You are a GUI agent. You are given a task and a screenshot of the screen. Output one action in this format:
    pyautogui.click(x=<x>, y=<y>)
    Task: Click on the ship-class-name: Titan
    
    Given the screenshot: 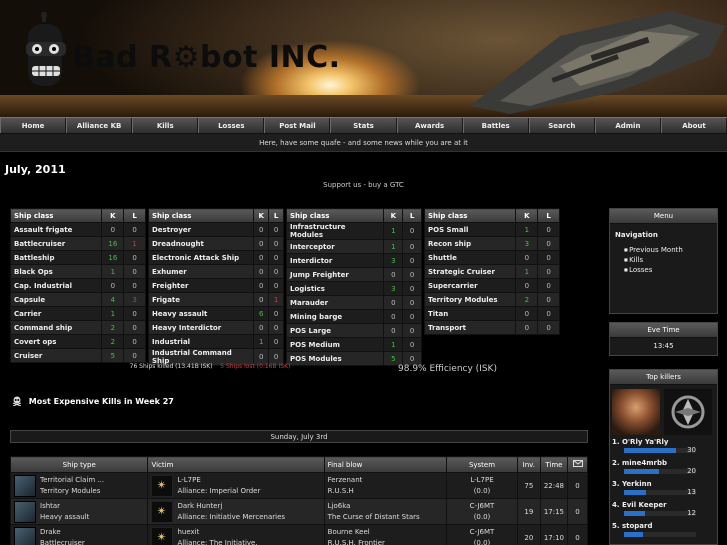 What is the action you would take?
    pyautogui.click(x=470, y=313)
    